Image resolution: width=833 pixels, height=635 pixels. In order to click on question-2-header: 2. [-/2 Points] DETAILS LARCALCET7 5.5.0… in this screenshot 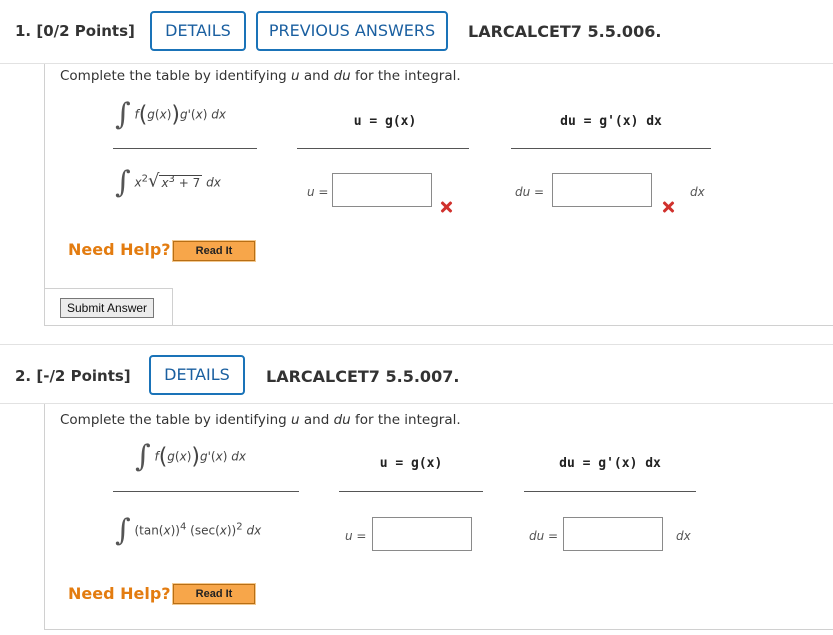, I will do `click(416, 374)`.